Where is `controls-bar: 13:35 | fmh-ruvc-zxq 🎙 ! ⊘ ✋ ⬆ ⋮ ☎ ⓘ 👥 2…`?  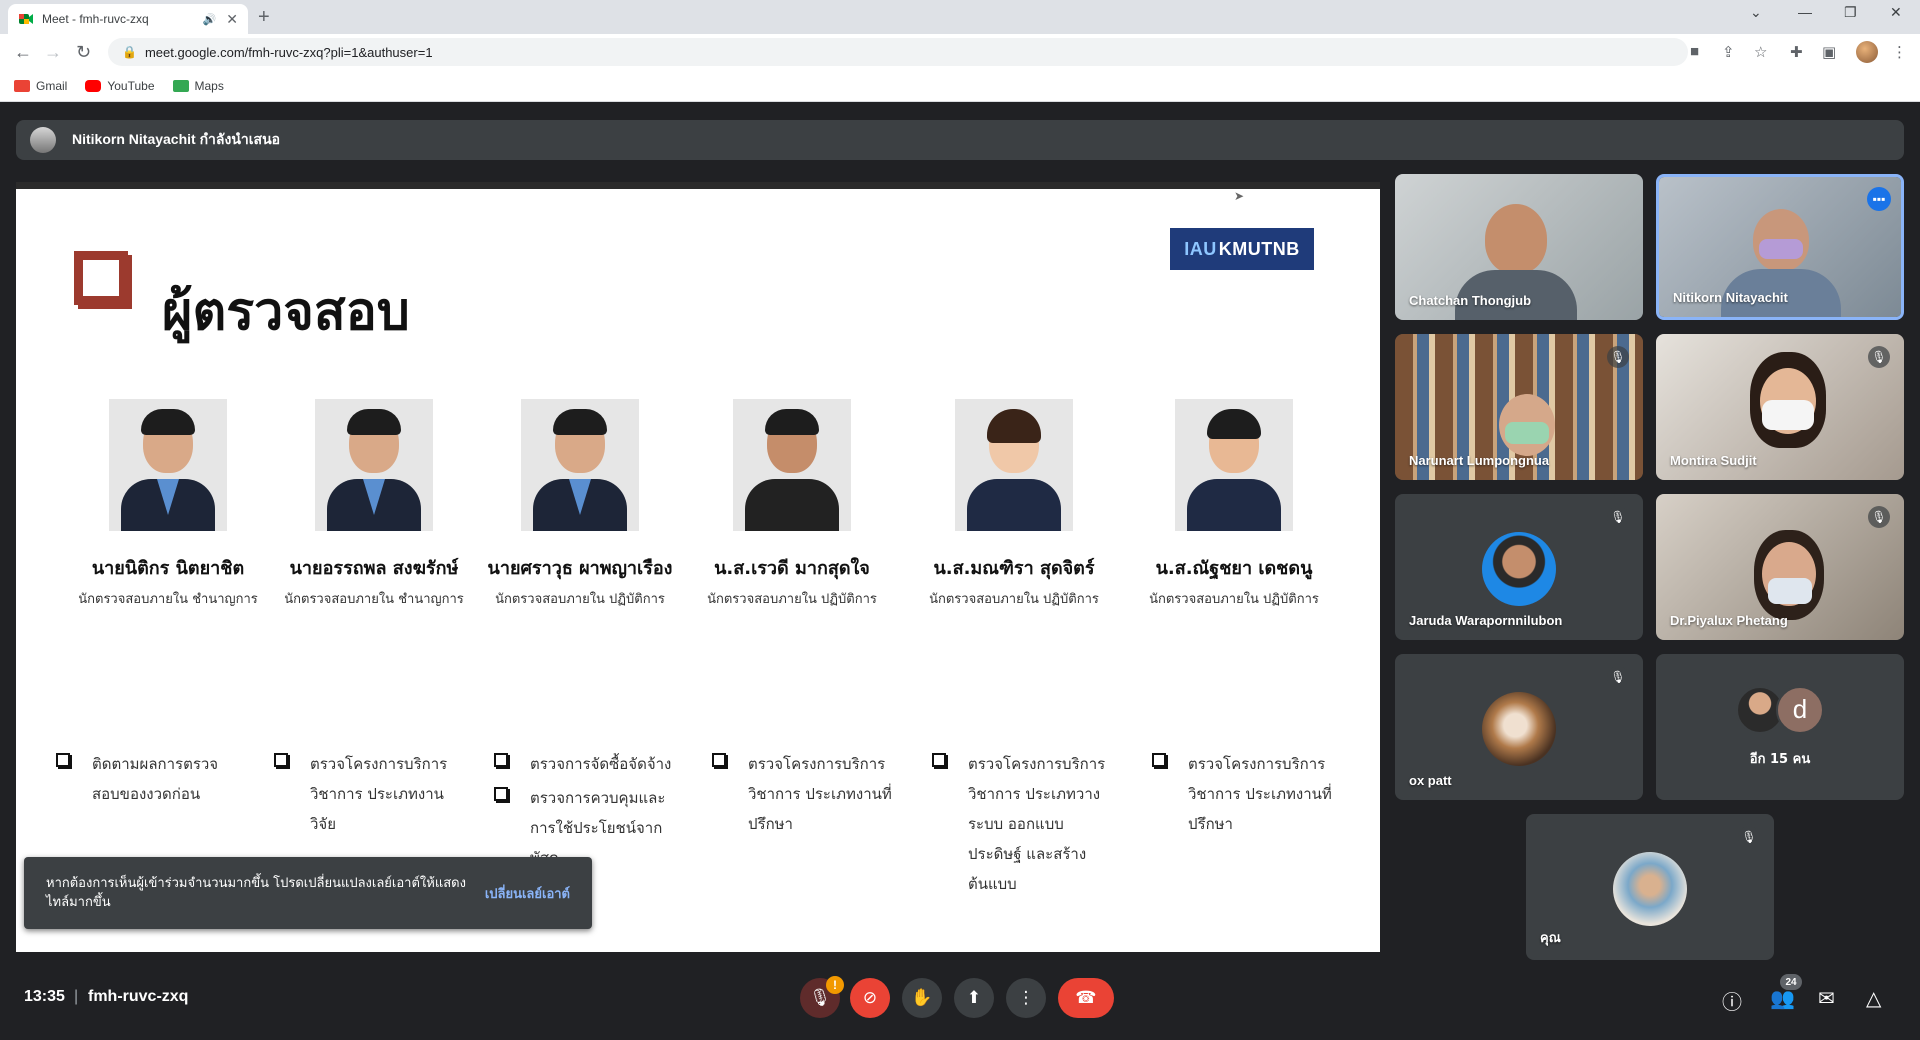
controls-bar: 13:35 | fmh-ruvc-zxq 🎙 ! ⊘ ✋ ⬆ ⋮ ☎ ⓘ 👥 2… is located at coordinates (960, 995).